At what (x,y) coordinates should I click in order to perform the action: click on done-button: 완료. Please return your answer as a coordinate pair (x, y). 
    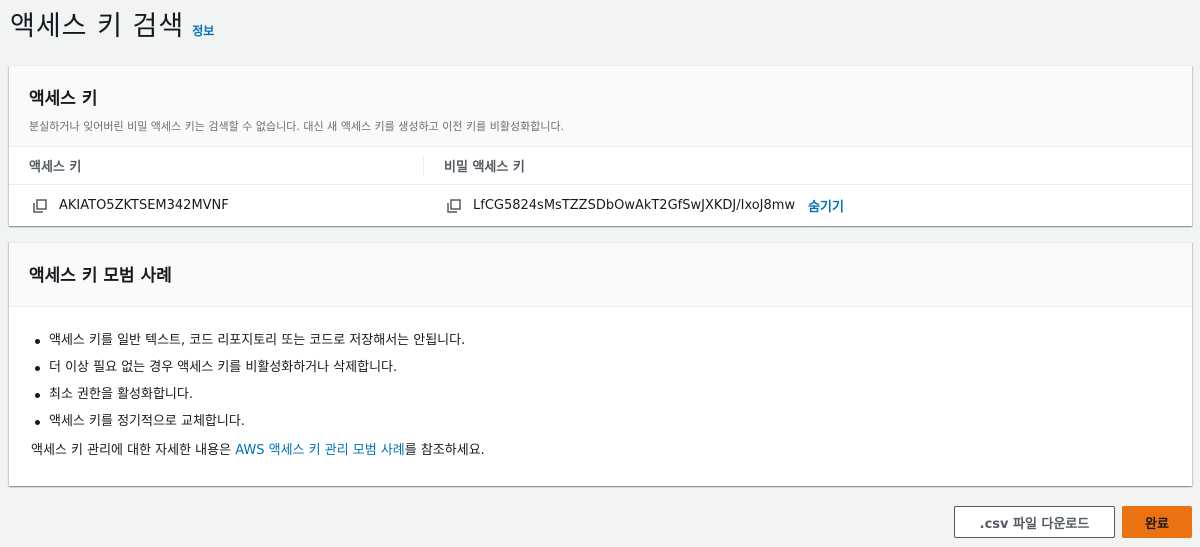
    Looking at the image, I should click on (1157, 522).